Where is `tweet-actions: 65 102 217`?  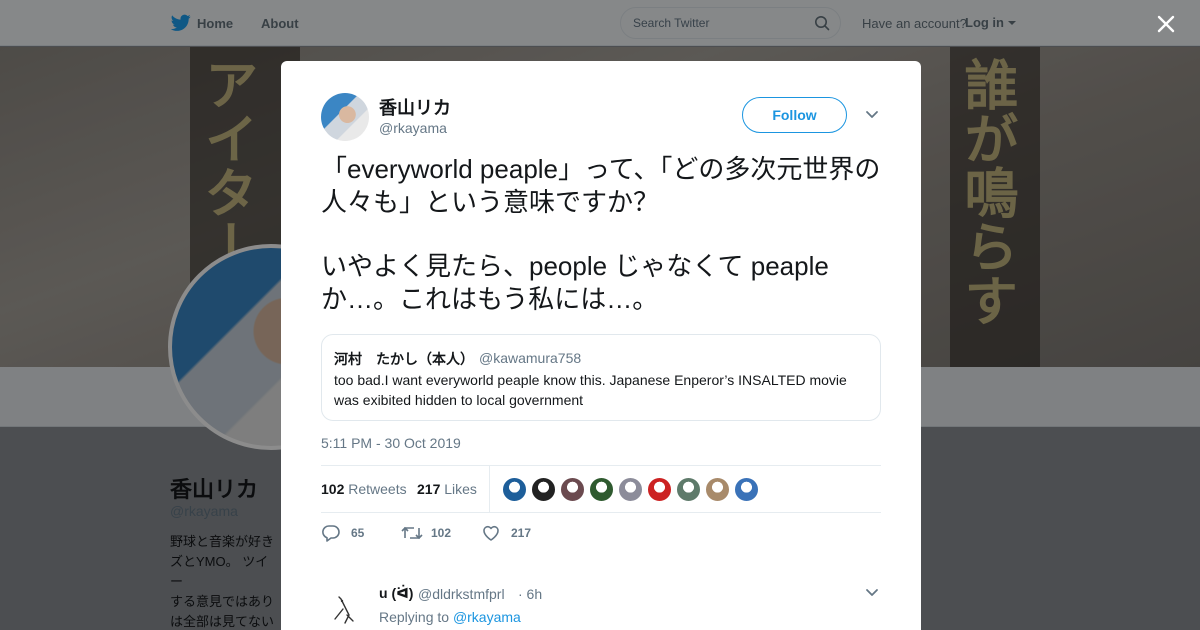
tweet-actions: 65 102 217 is located at coordinates (601, 534).